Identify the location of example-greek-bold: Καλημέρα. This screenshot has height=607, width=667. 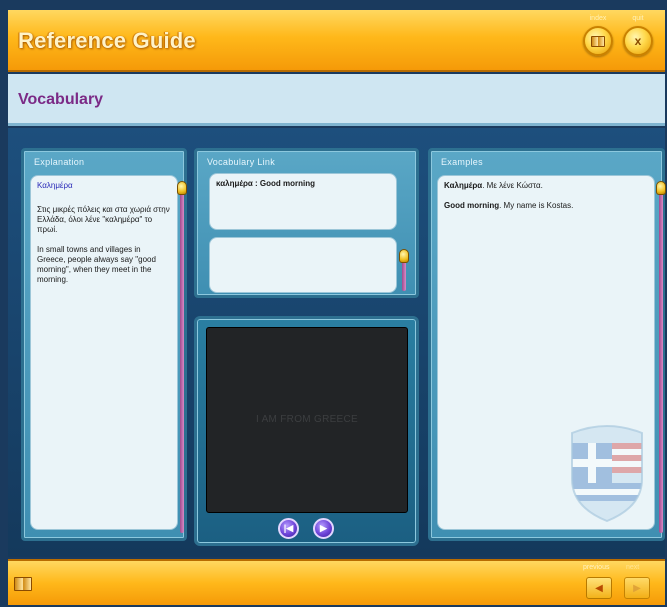
(463, 185).